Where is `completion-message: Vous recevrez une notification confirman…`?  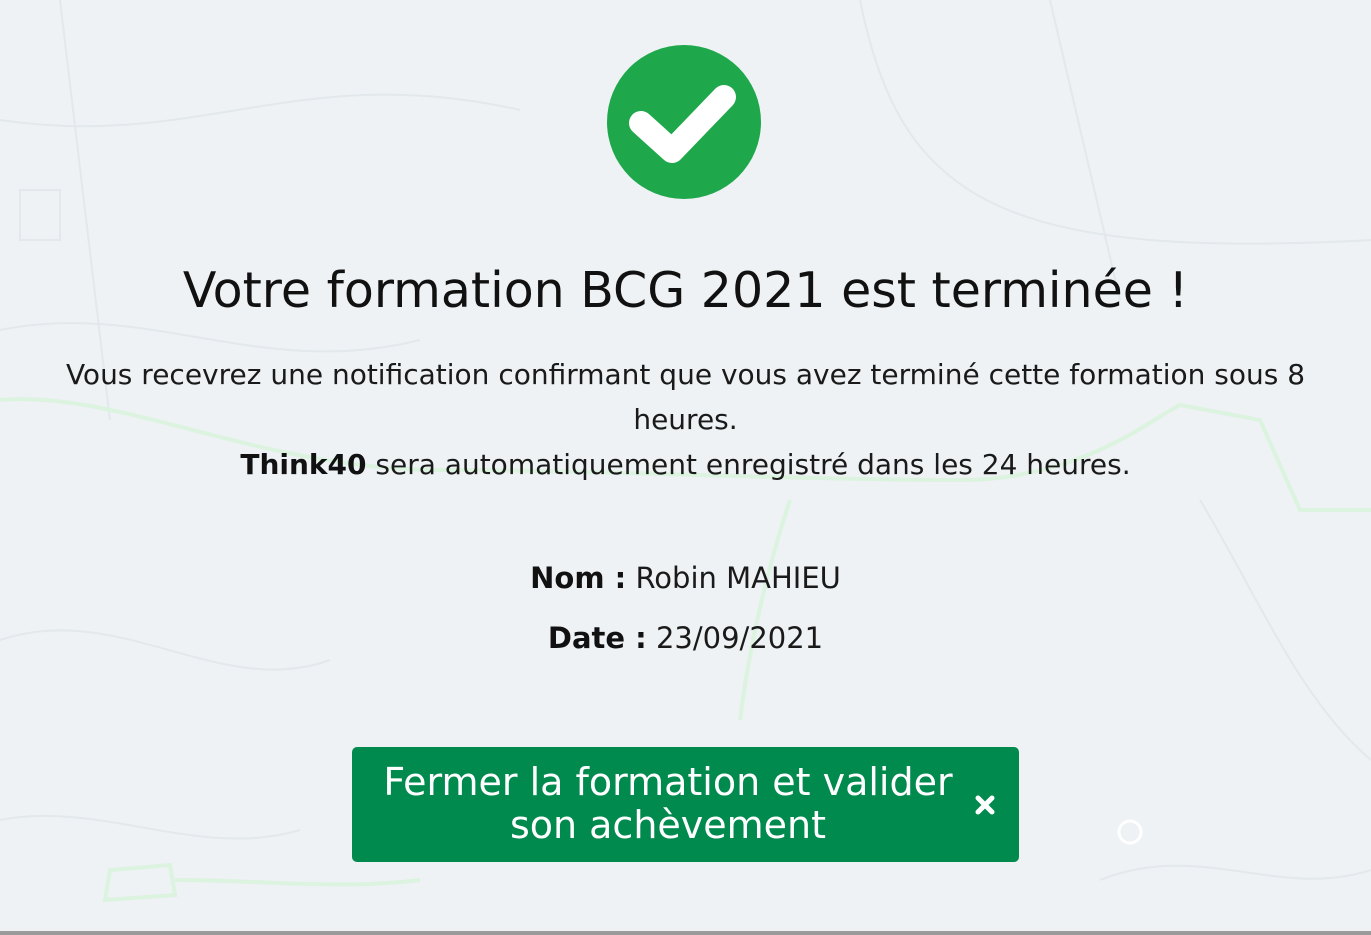
completion-message: Vous recevrez une notification confirman… is located at coordinates (685, 419).